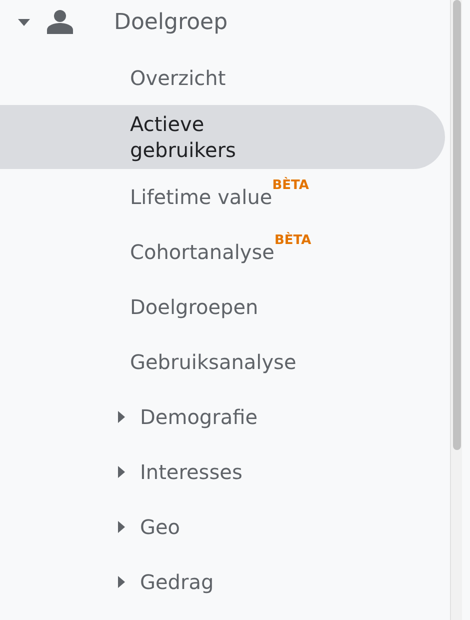 This screenshot has height=620, width=470. Describe the element at coordinates (222, 416) in the screenshot. I see `nav-item: Demografie` at that location.